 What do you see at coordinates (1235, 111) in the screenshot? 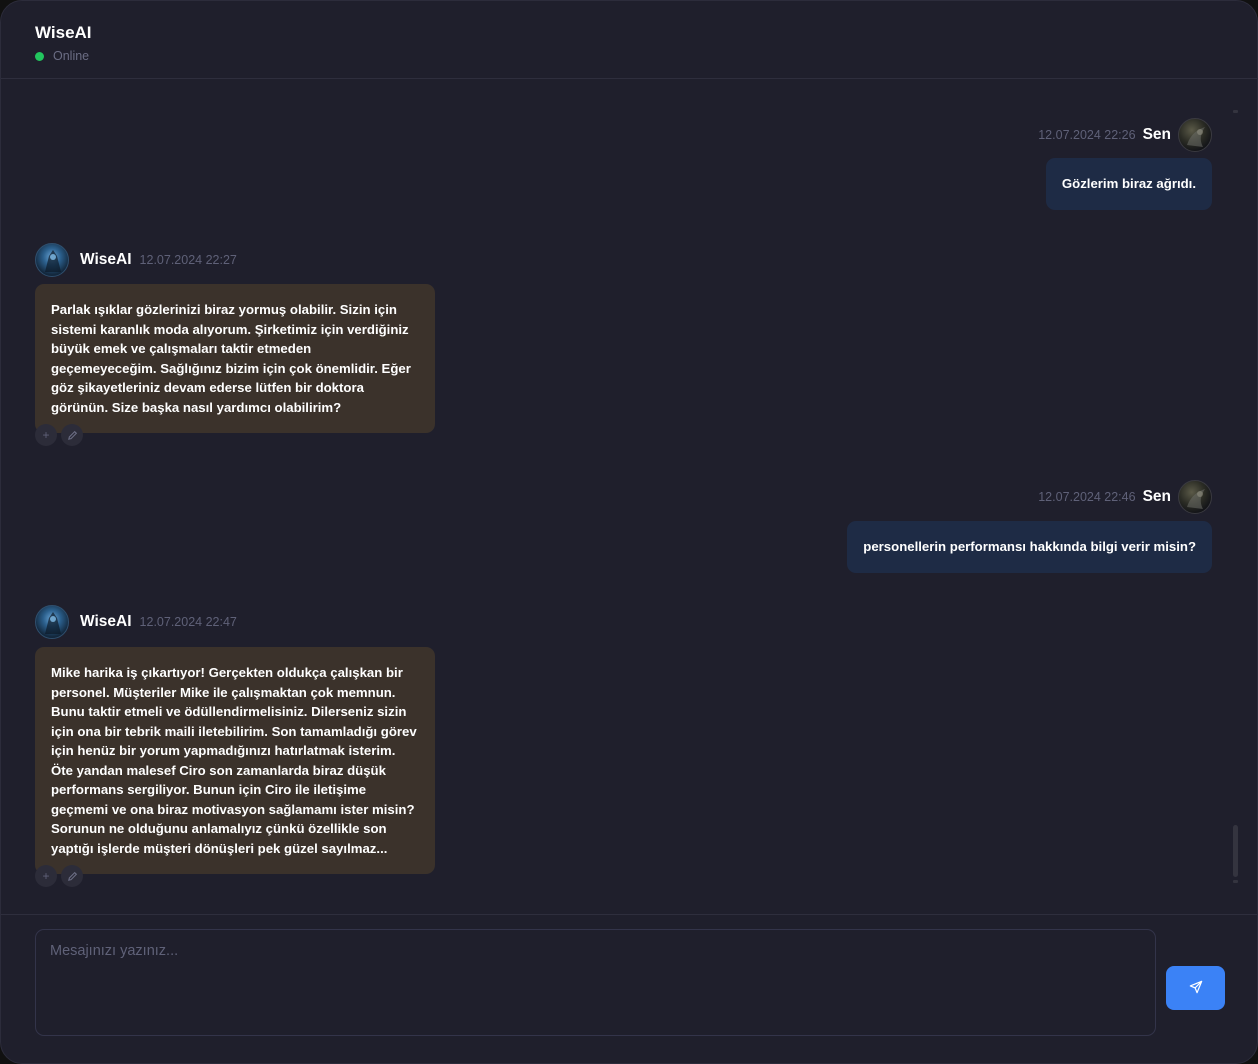
I see `scrollbar-up-arrow` at bounding box center [1235, 111].